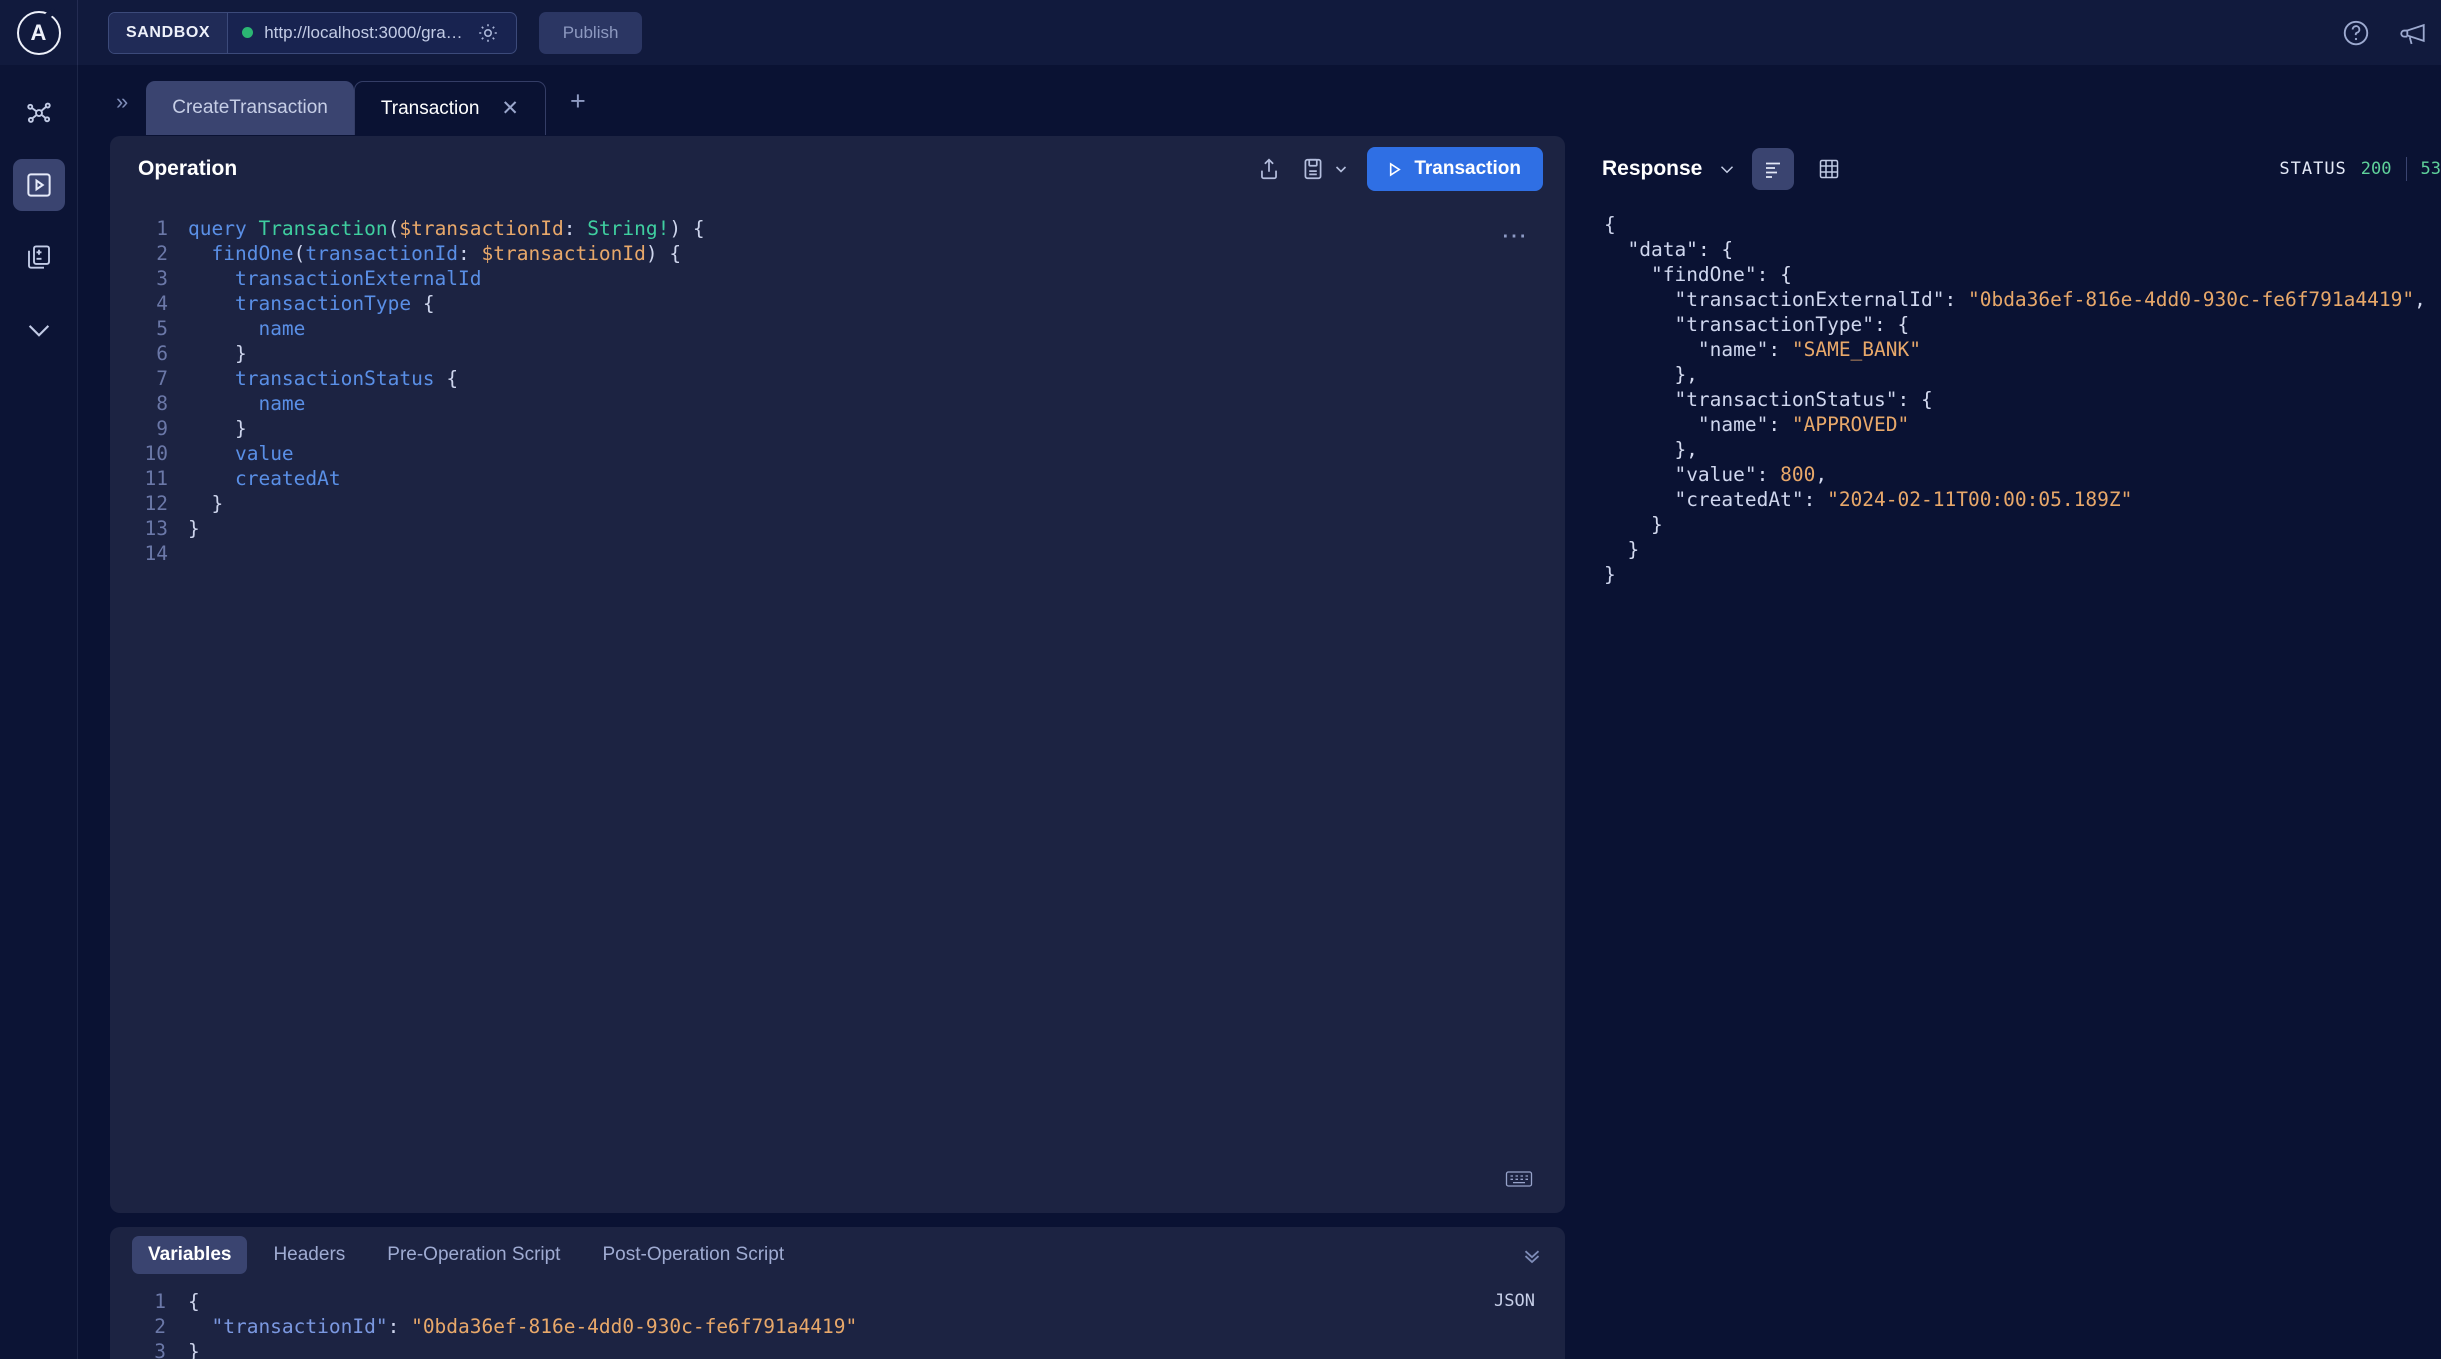 The width and height of the screenshot is (2441, 1359). I want to click on tab-pre-operation-script: Pre-Operation Script, so click(473, 1255).